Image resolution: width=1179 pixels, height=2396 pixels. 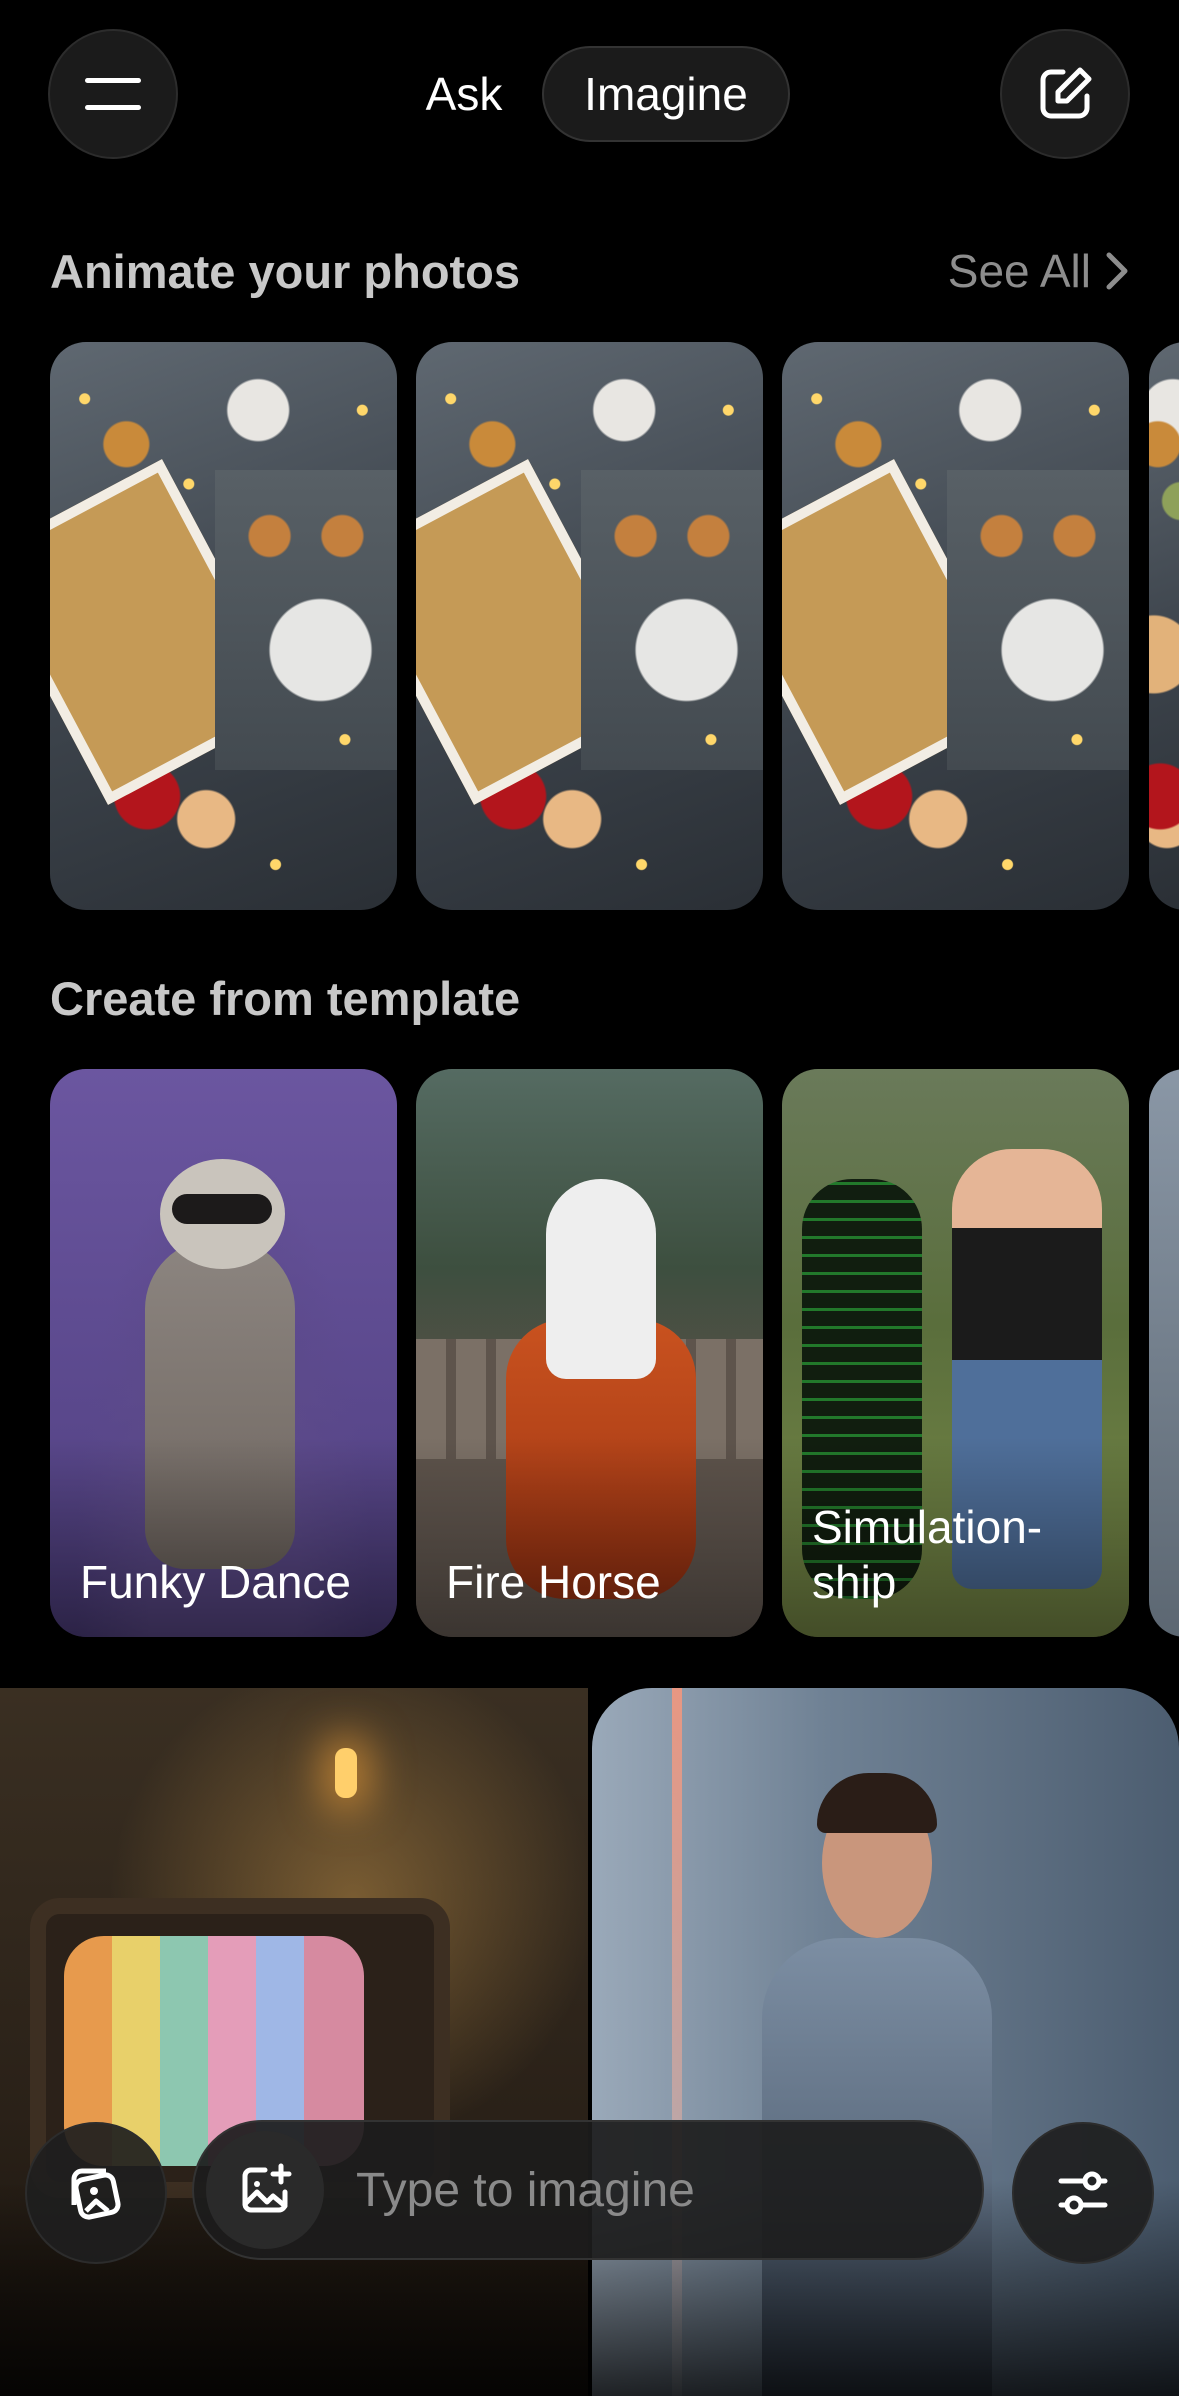 I want to click on photo-card-4-peek, so click(x=1164, y=626).